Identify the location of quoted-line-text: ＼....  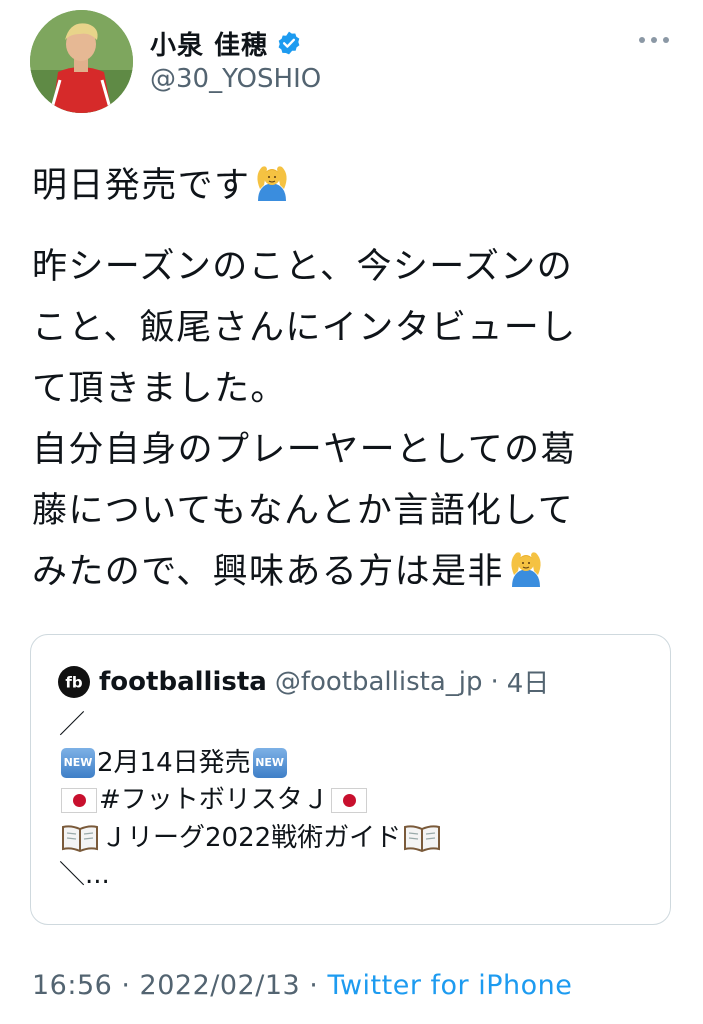
(84, 875).